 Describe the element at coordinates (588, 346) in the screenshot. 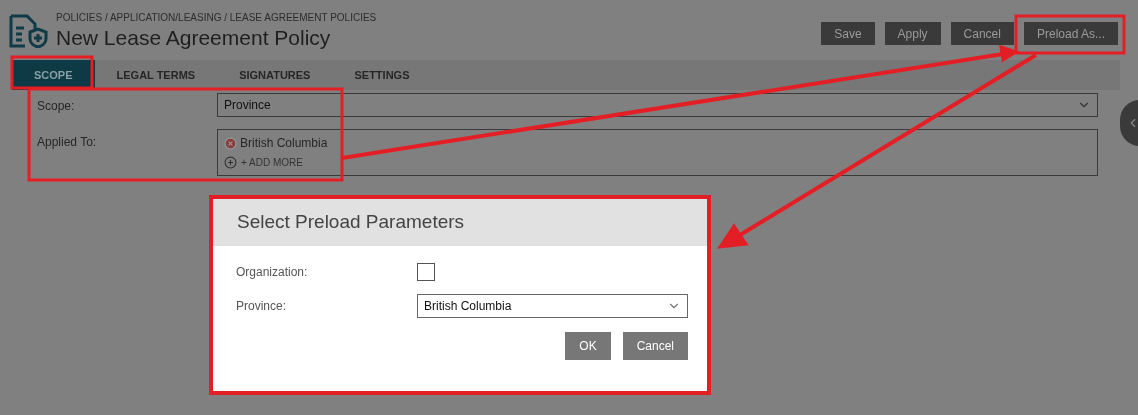

I see `dialog-button: OK` at that location.